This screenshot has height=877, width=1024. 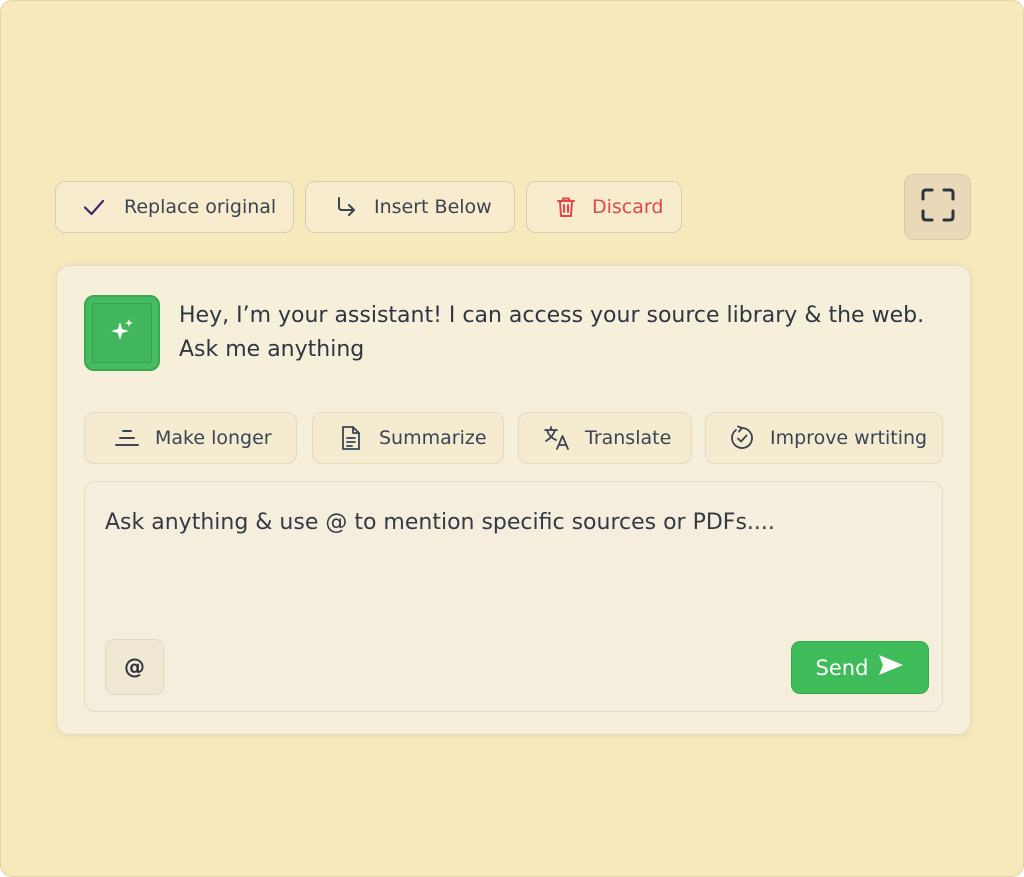 I want to click on improve-writing-label: Improve wrtiting, so click(x=849, y=438).